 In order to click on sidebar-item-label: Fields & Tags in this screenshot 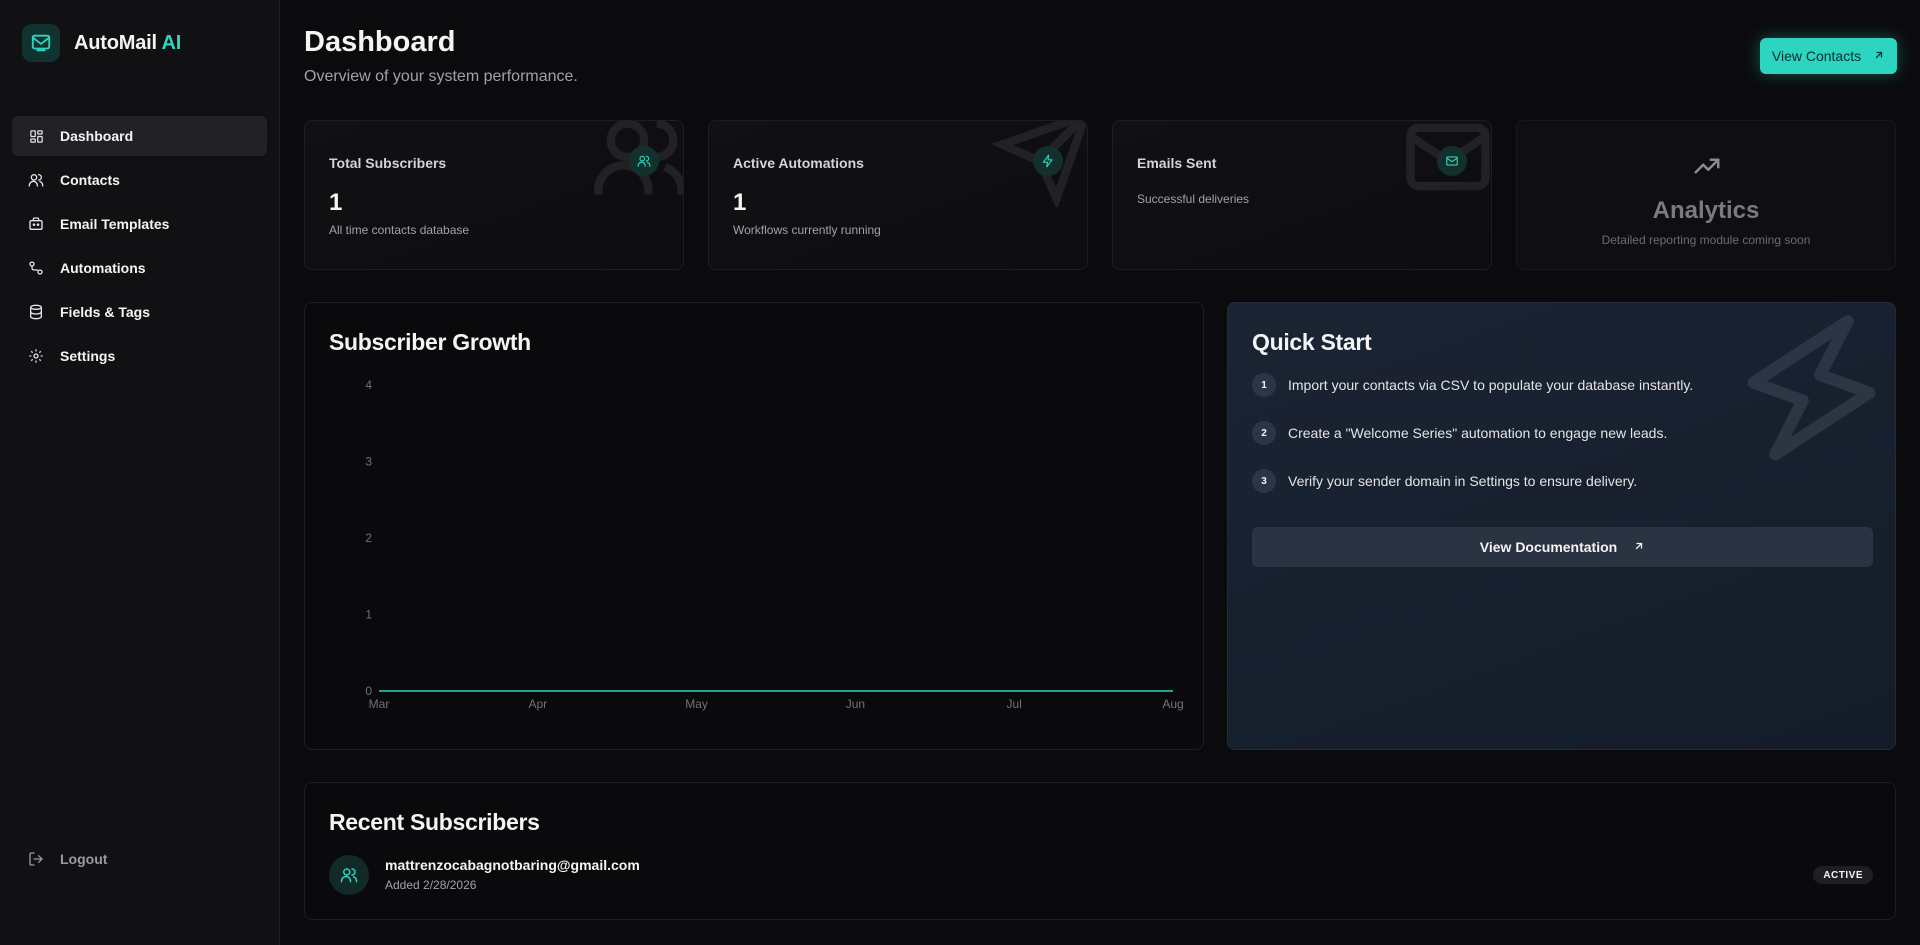, I will do `click(105, 312)`.